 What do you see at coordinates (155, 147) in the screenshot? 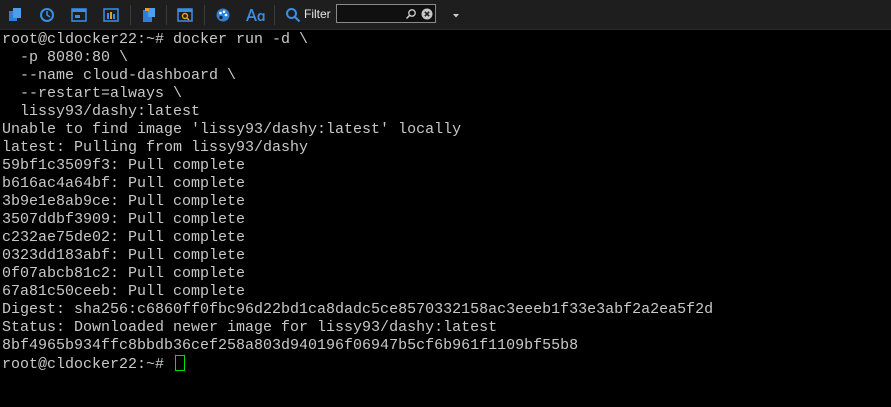
I see `terminal-line: latest: Pulling from lissy93/dashy` at bounding box center [155, 147].